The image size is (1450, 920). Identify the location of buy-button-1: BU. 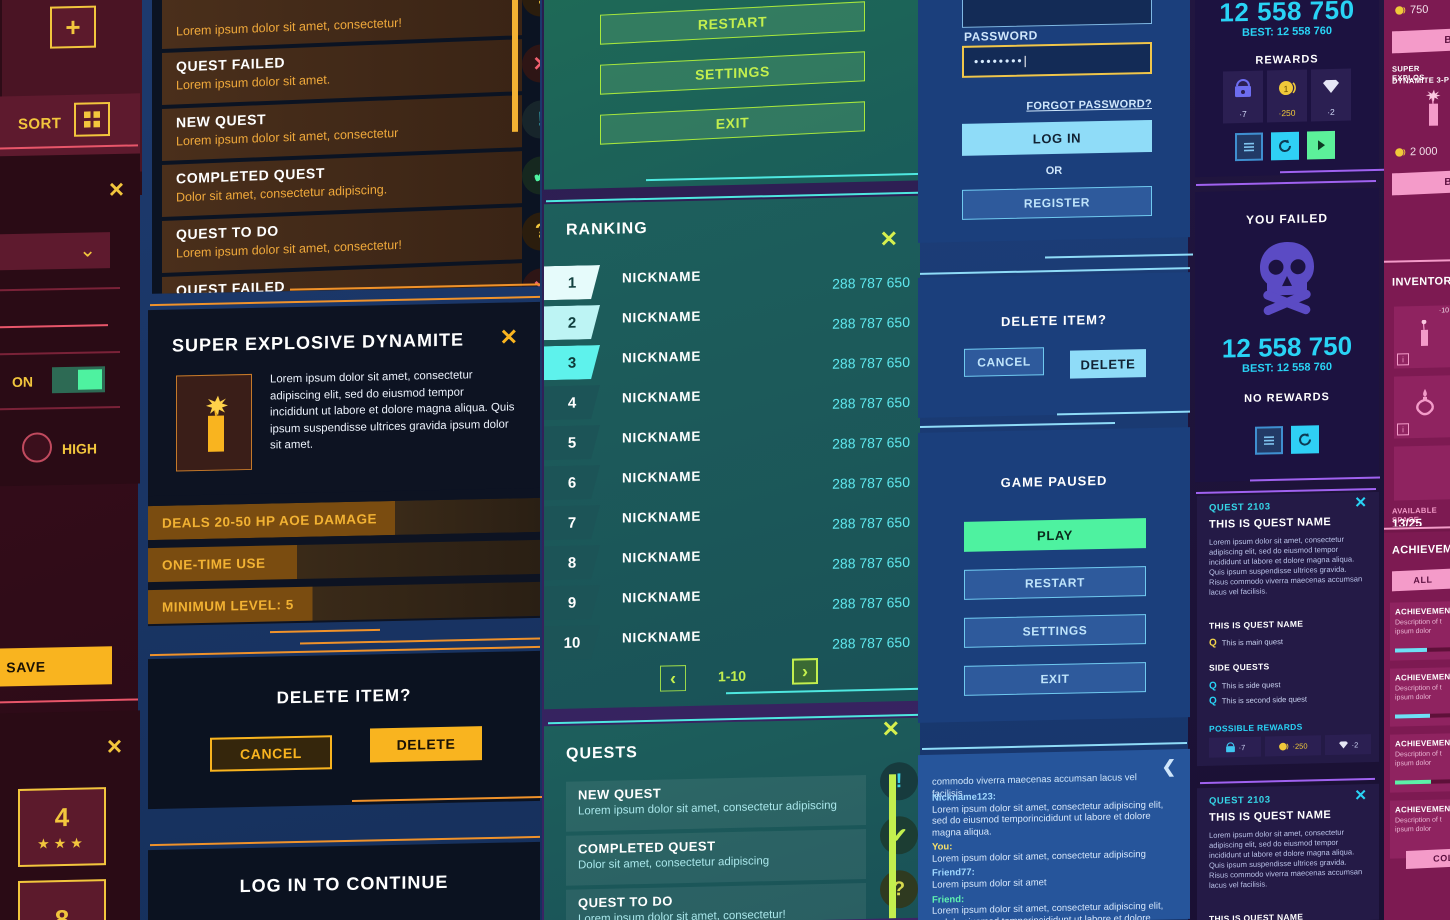
(1421, 41).